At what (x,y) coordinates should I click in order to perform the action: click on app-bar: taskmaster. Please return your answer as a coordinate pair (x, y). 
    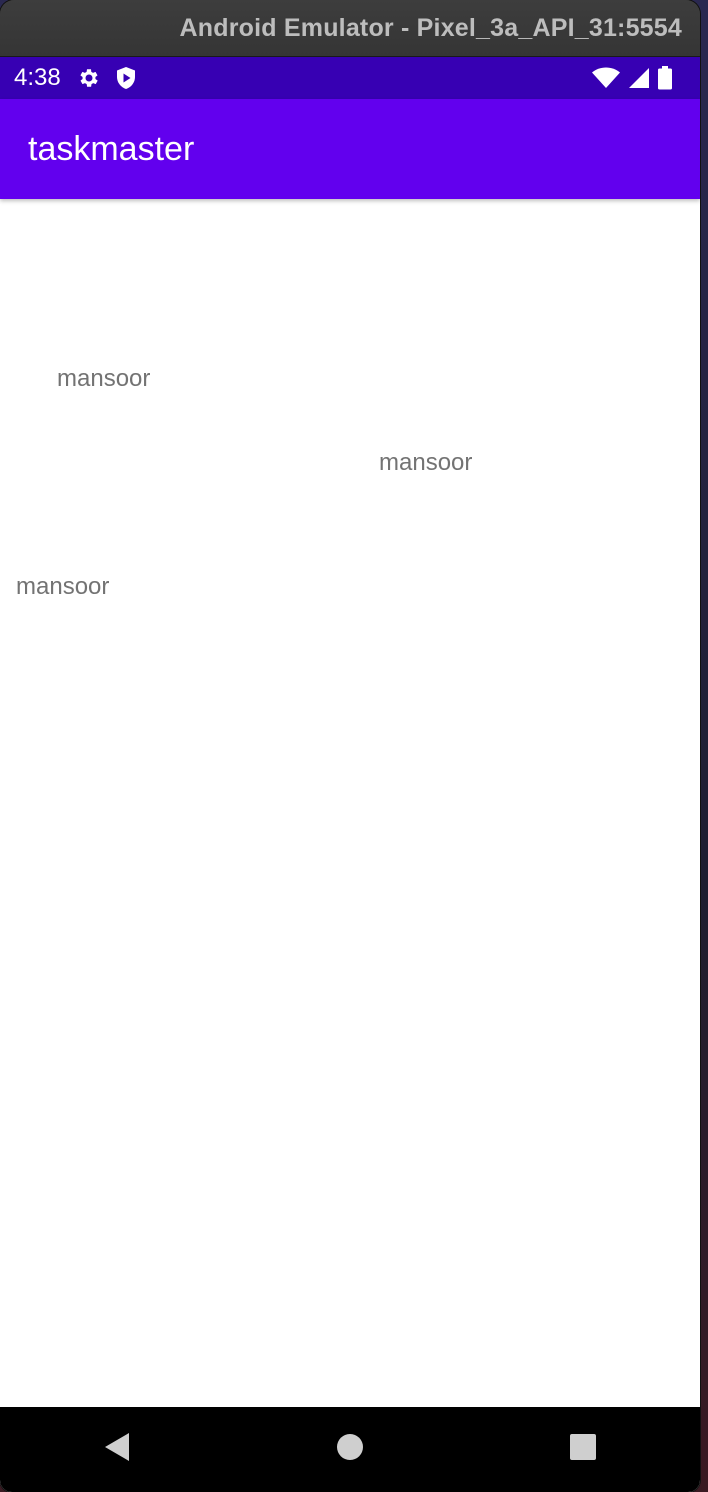
    Looking at the image, I should click on (350, 149).